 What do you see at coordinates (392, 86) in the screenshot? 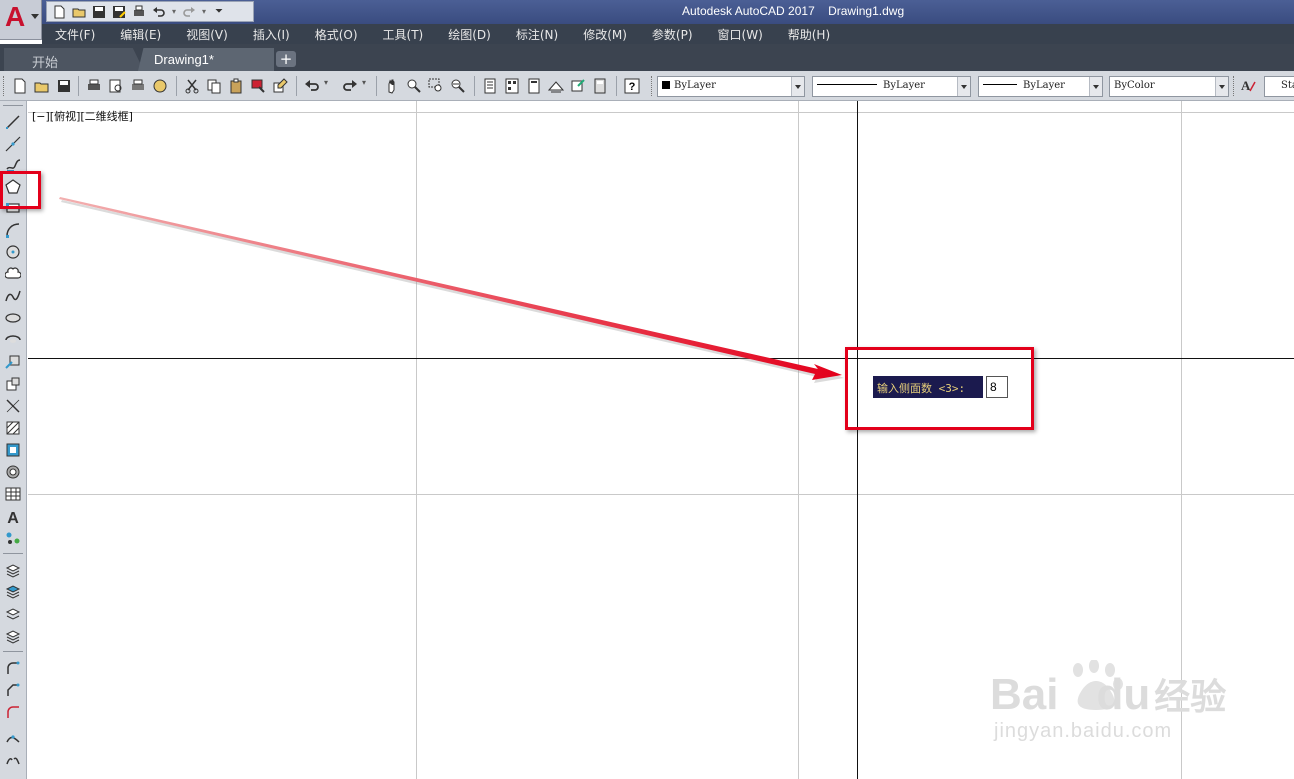
I see `pan-icon` at bounding box center [392, 86].